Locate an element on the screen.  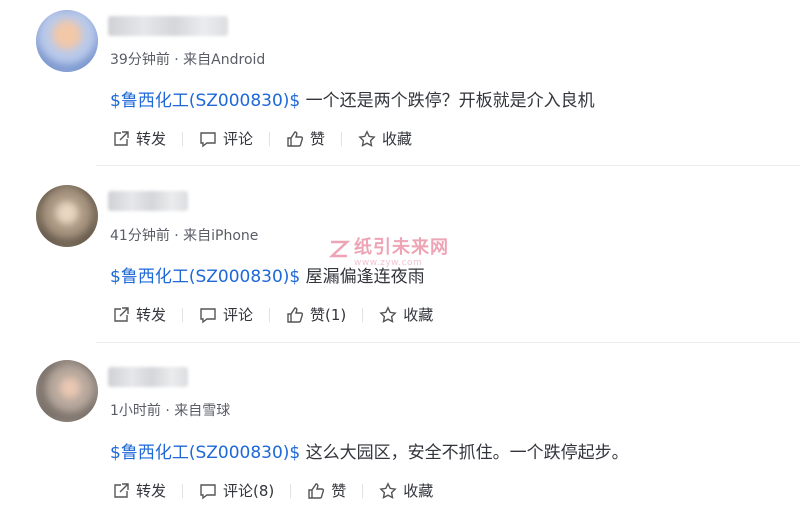
action-bar: 转发 评论 赞(1) 收藏 is located at coordinates (272, 314).